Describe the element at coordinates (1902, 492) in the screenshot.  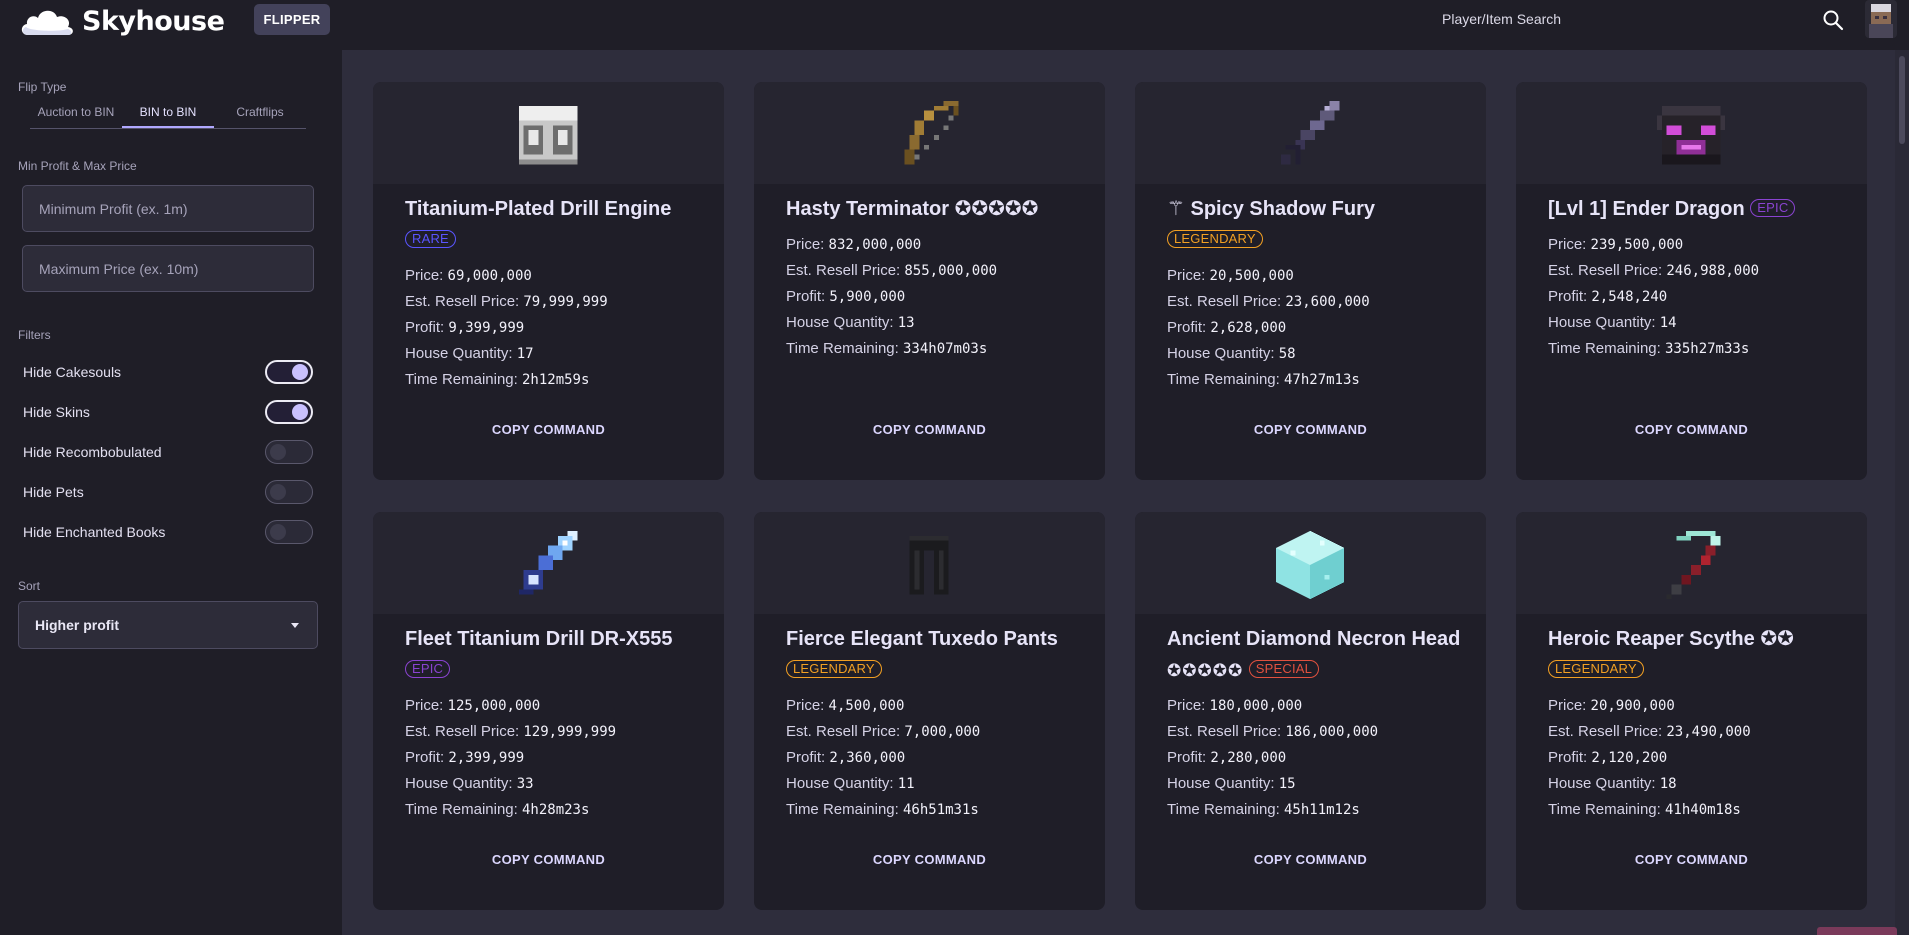
I see `scrollbar` at that location.